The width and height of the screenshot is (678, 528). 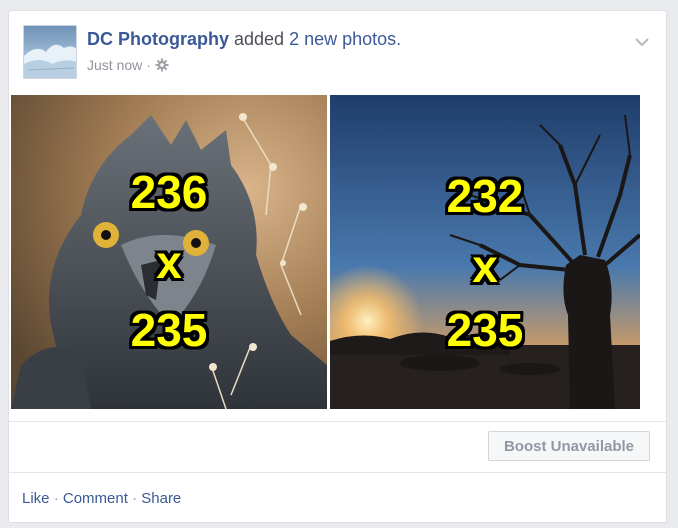 I want to click on post-meta: Just now ·, so click(x=128, y=65).